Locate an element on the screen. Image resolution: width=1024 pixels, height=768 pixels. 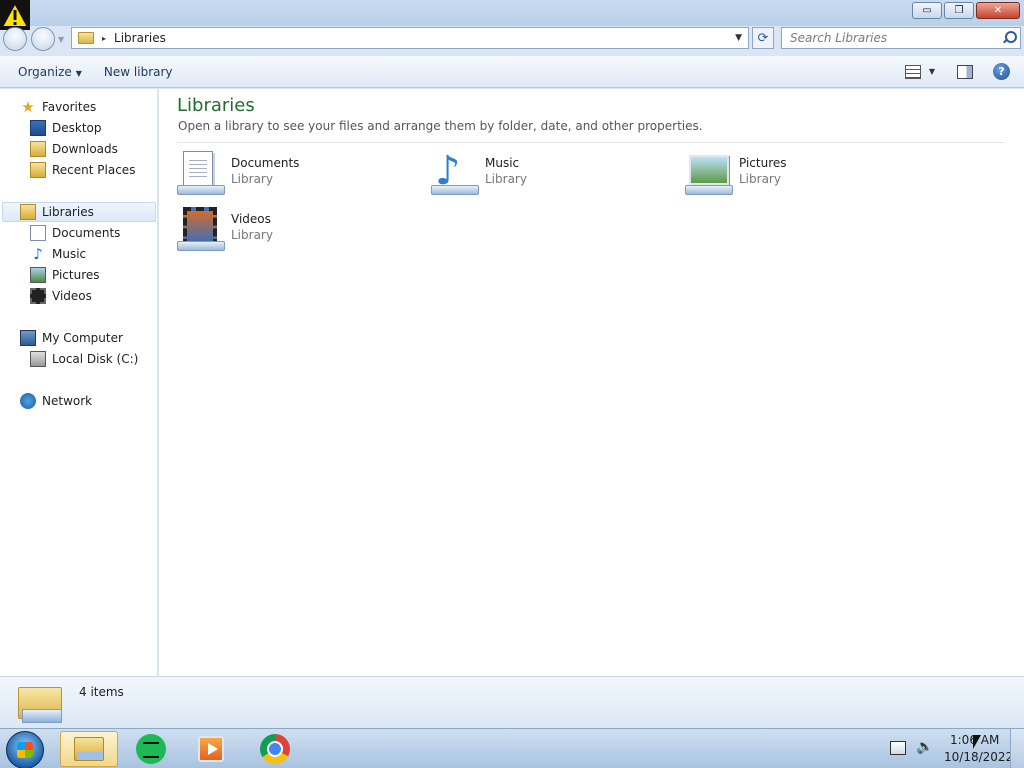
disk-icon is located at coordinates (38, 359).